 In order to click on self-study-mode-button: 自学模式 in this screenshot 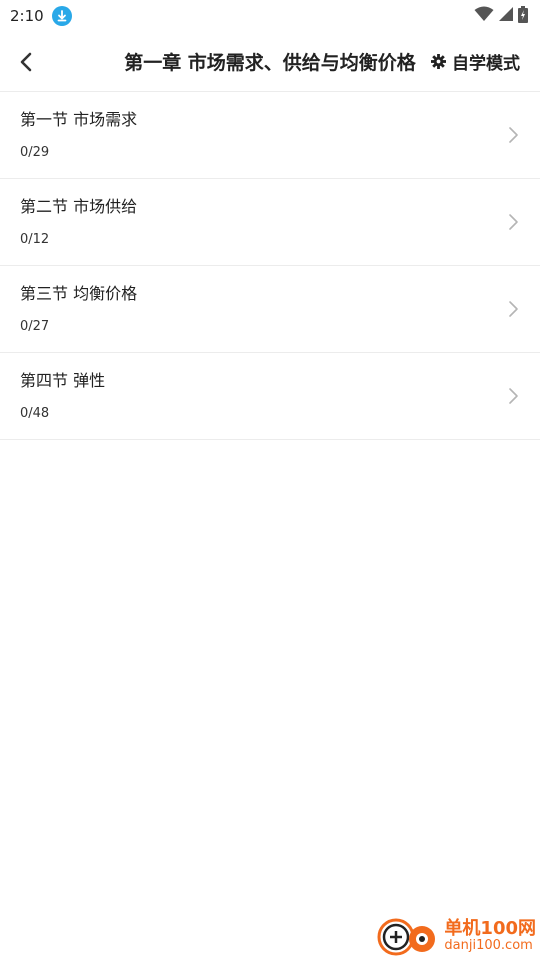, I will do `click(475, 61)`.